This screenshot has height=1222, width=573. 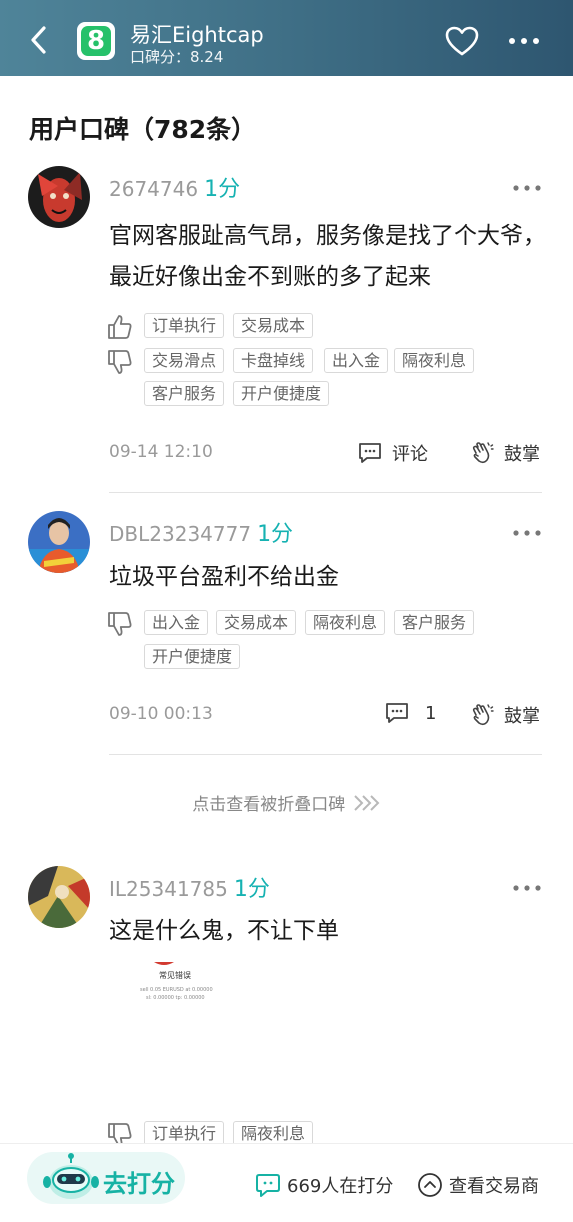 I want to click on review-content: 官网客服趾高气昂，服务像是找了个大爷，最近好像出金不到账的多了起来, so click(x=327, y=256).